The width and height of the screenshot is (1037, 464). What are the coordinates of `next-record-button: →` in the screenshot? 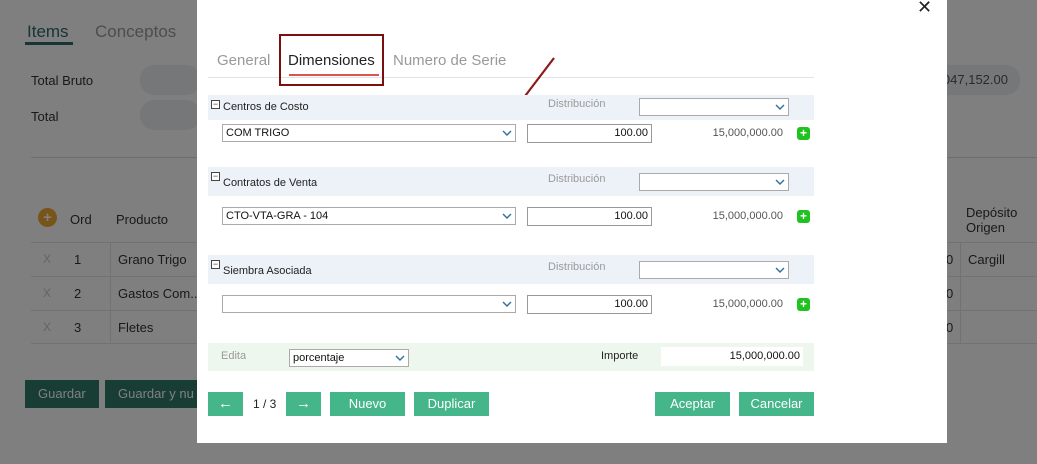 It's located at (303, 404).